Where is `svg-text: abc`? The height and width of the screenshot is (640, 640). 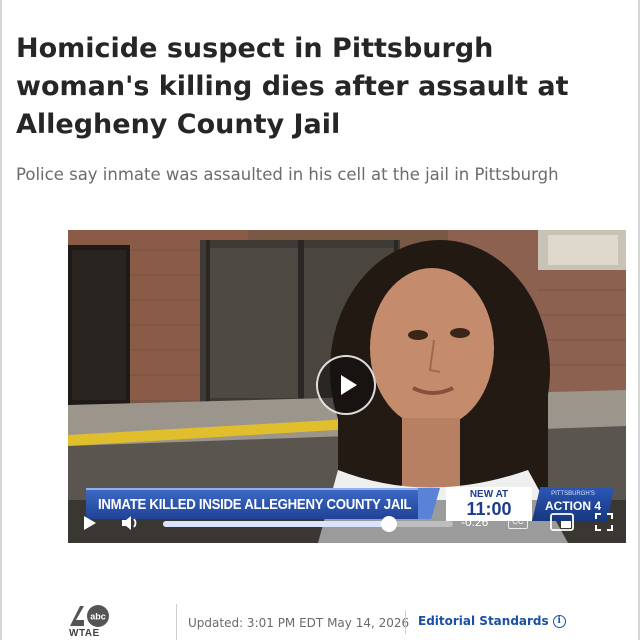 svg-text: abc is located at coordinates (98, 617).